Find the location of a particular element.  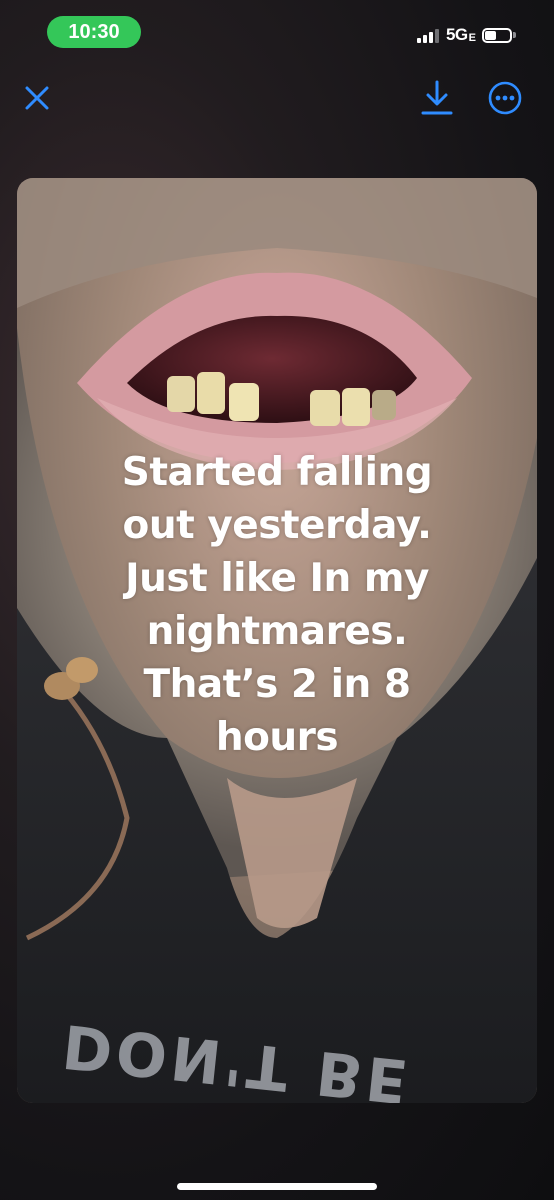

status-time: 10:30 is located at coordinates (94, 32).